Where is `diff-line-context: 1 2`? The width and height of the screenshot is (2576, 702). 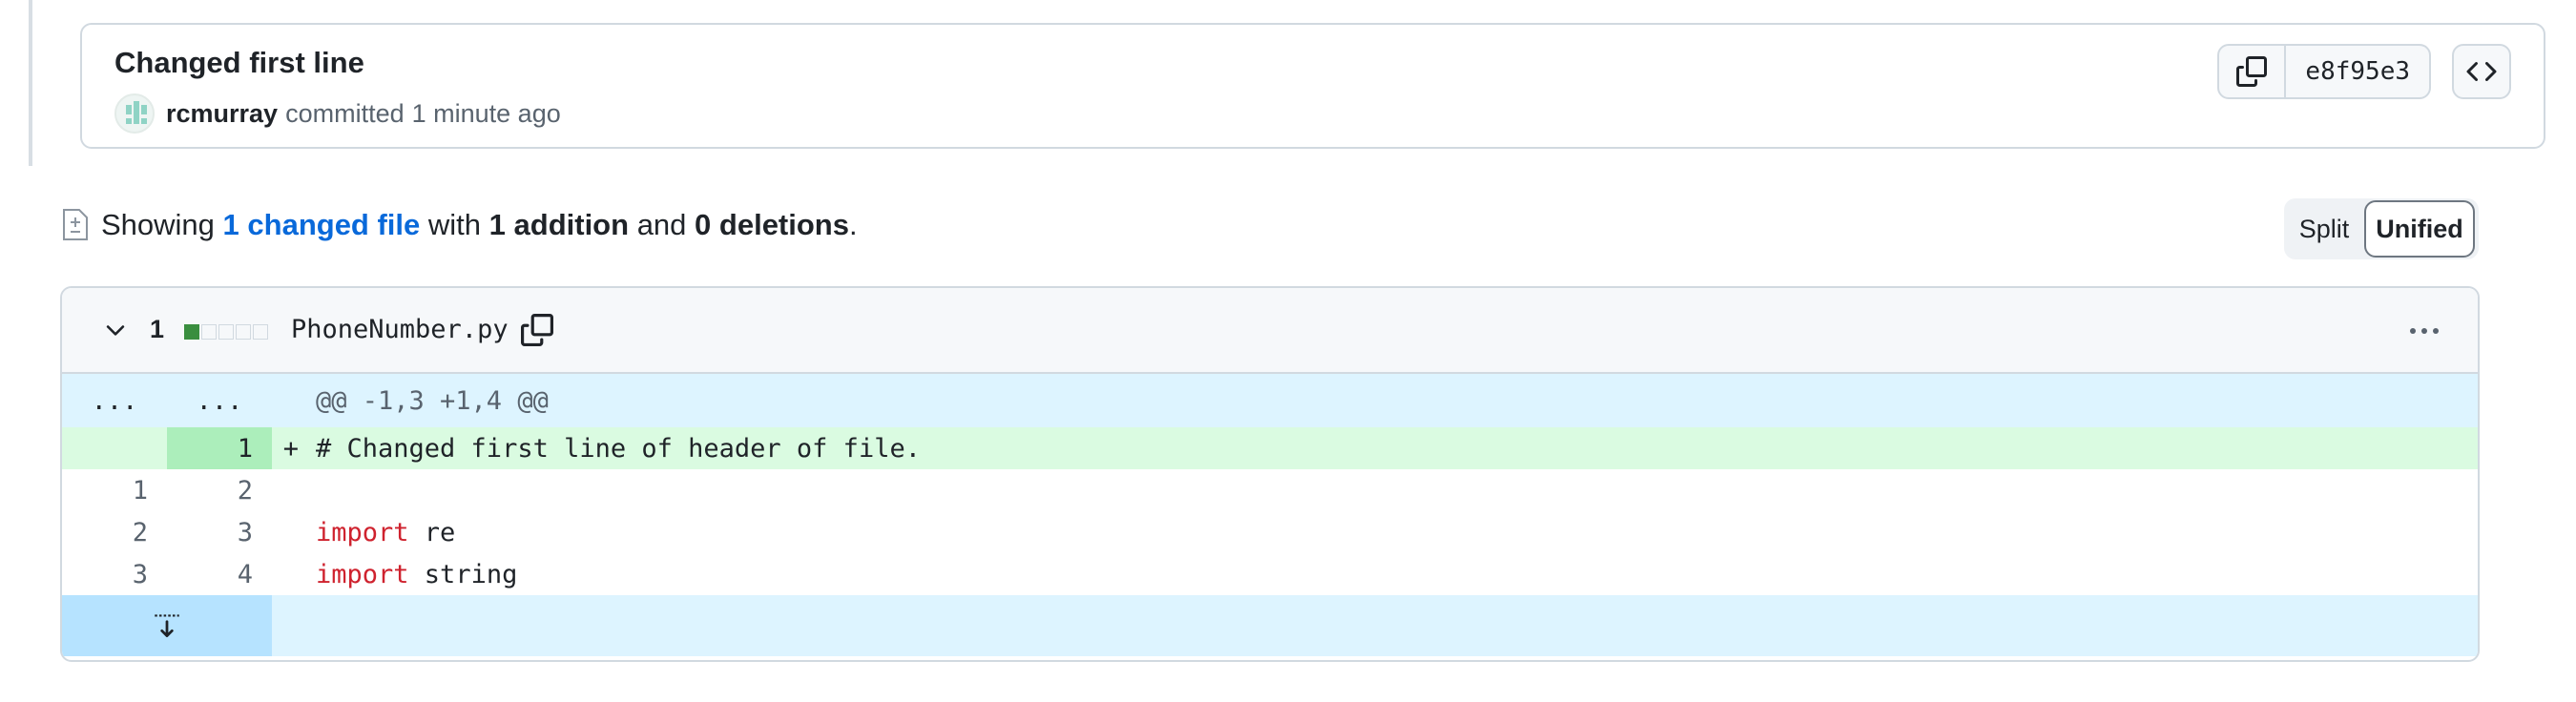
diff-line-context: 1 2 is located at coordinates (1270, 490).